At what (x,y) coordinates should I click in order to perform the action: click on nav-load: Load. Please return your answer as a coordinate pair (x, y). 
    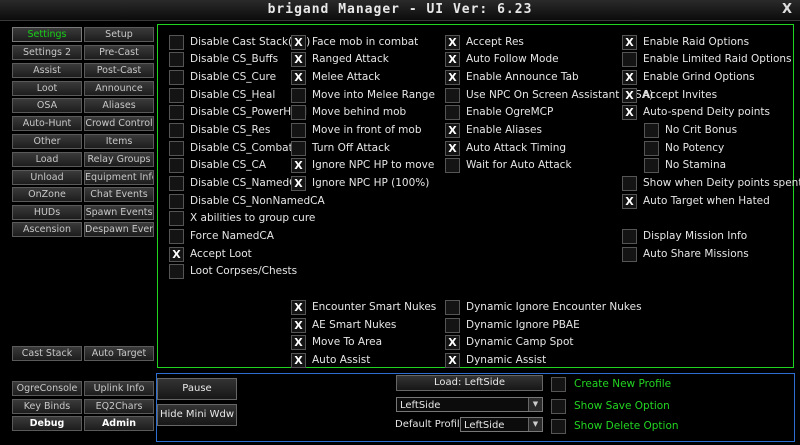
    Looking at the image, I should click on (47, 159).